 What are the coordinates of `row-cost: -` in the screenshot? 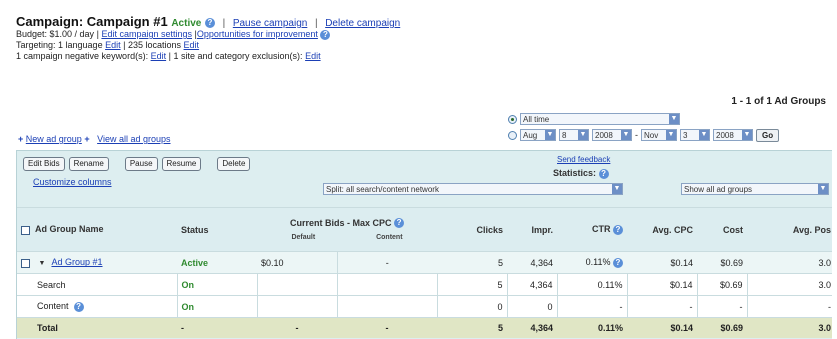 It's located at (721, 306).